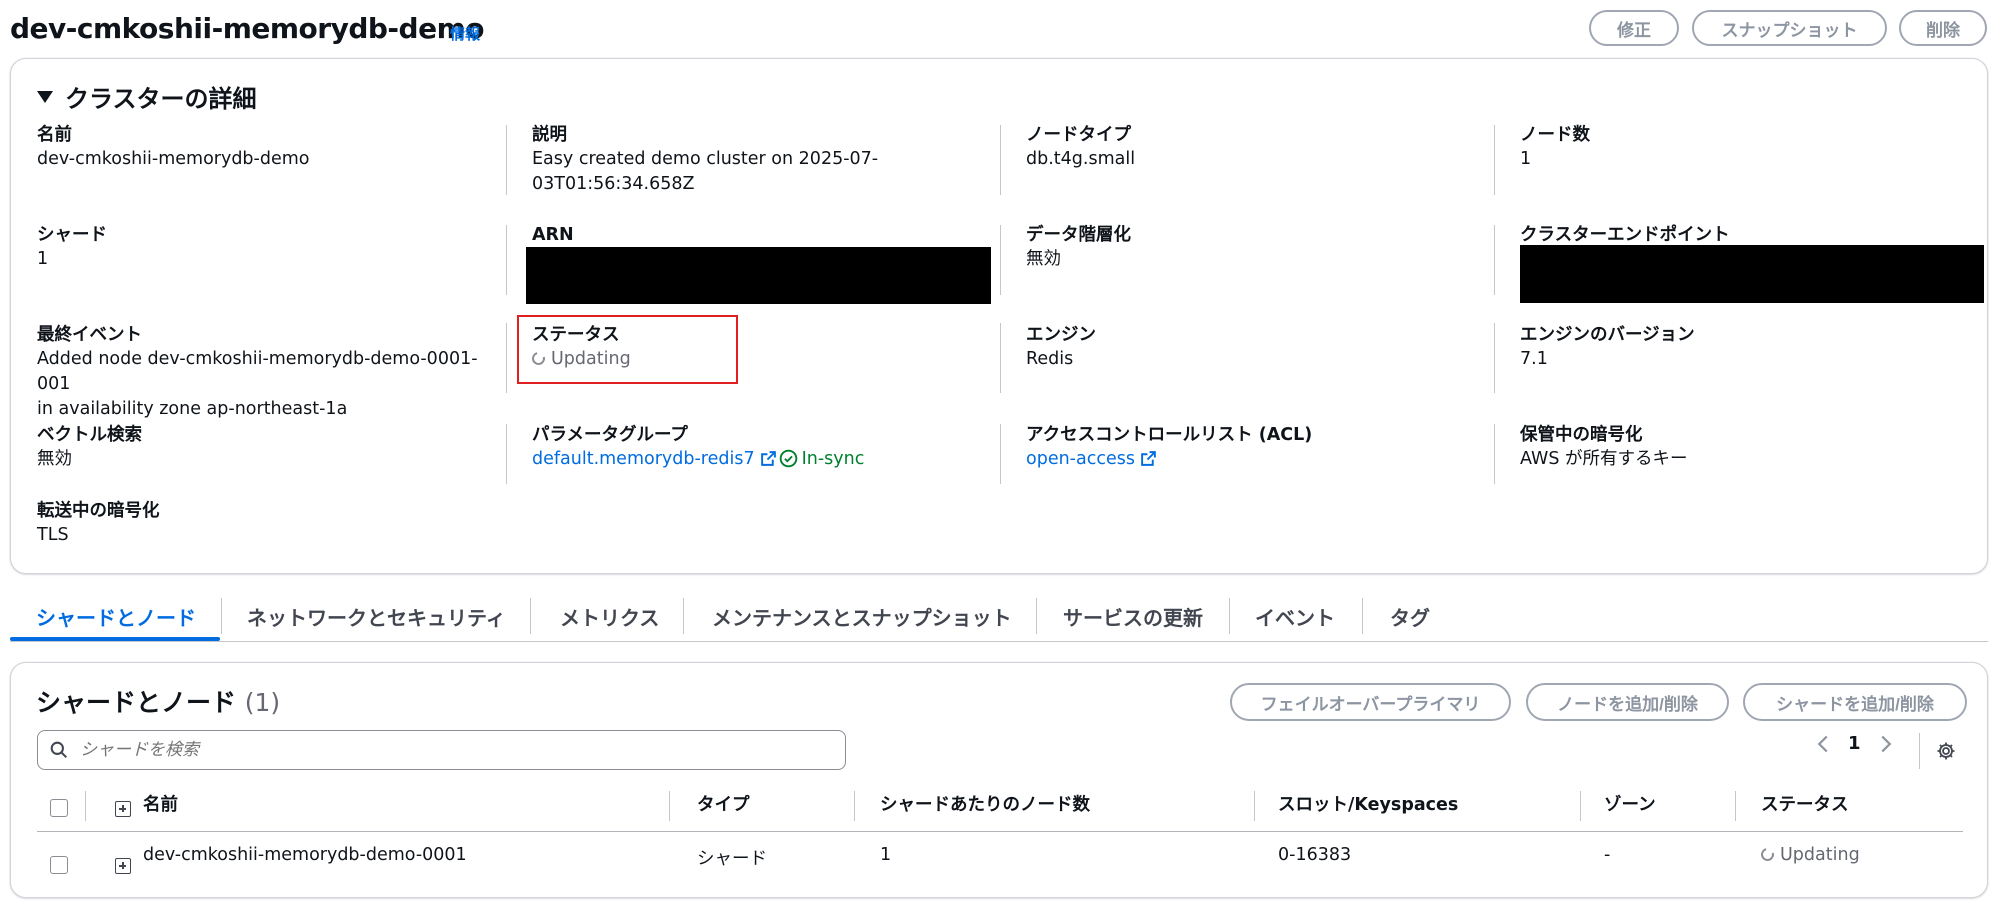 The height and width of the screenshot is (903, 2000). Describe the element at coordinates (1078, 135) in the screenshot. I see `field-label: ノードタイプ` at that location.